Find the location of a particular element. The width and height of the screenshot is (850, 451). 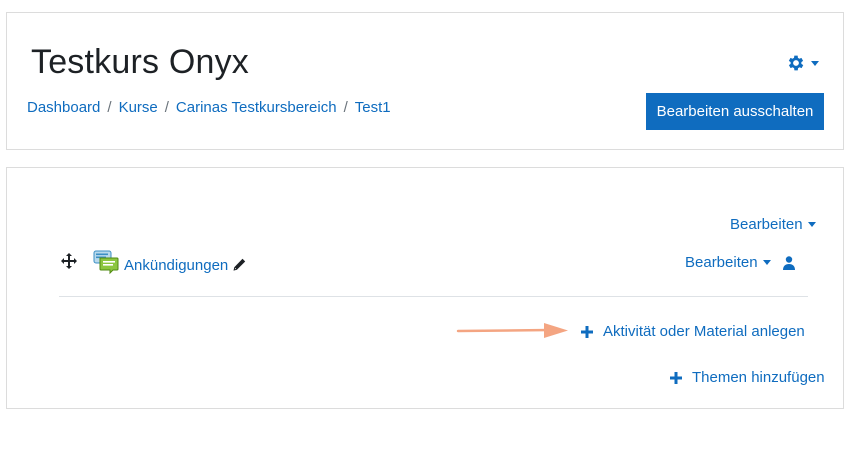

breadcrumb-courses: Kurse is located at coordinates (138, 107).